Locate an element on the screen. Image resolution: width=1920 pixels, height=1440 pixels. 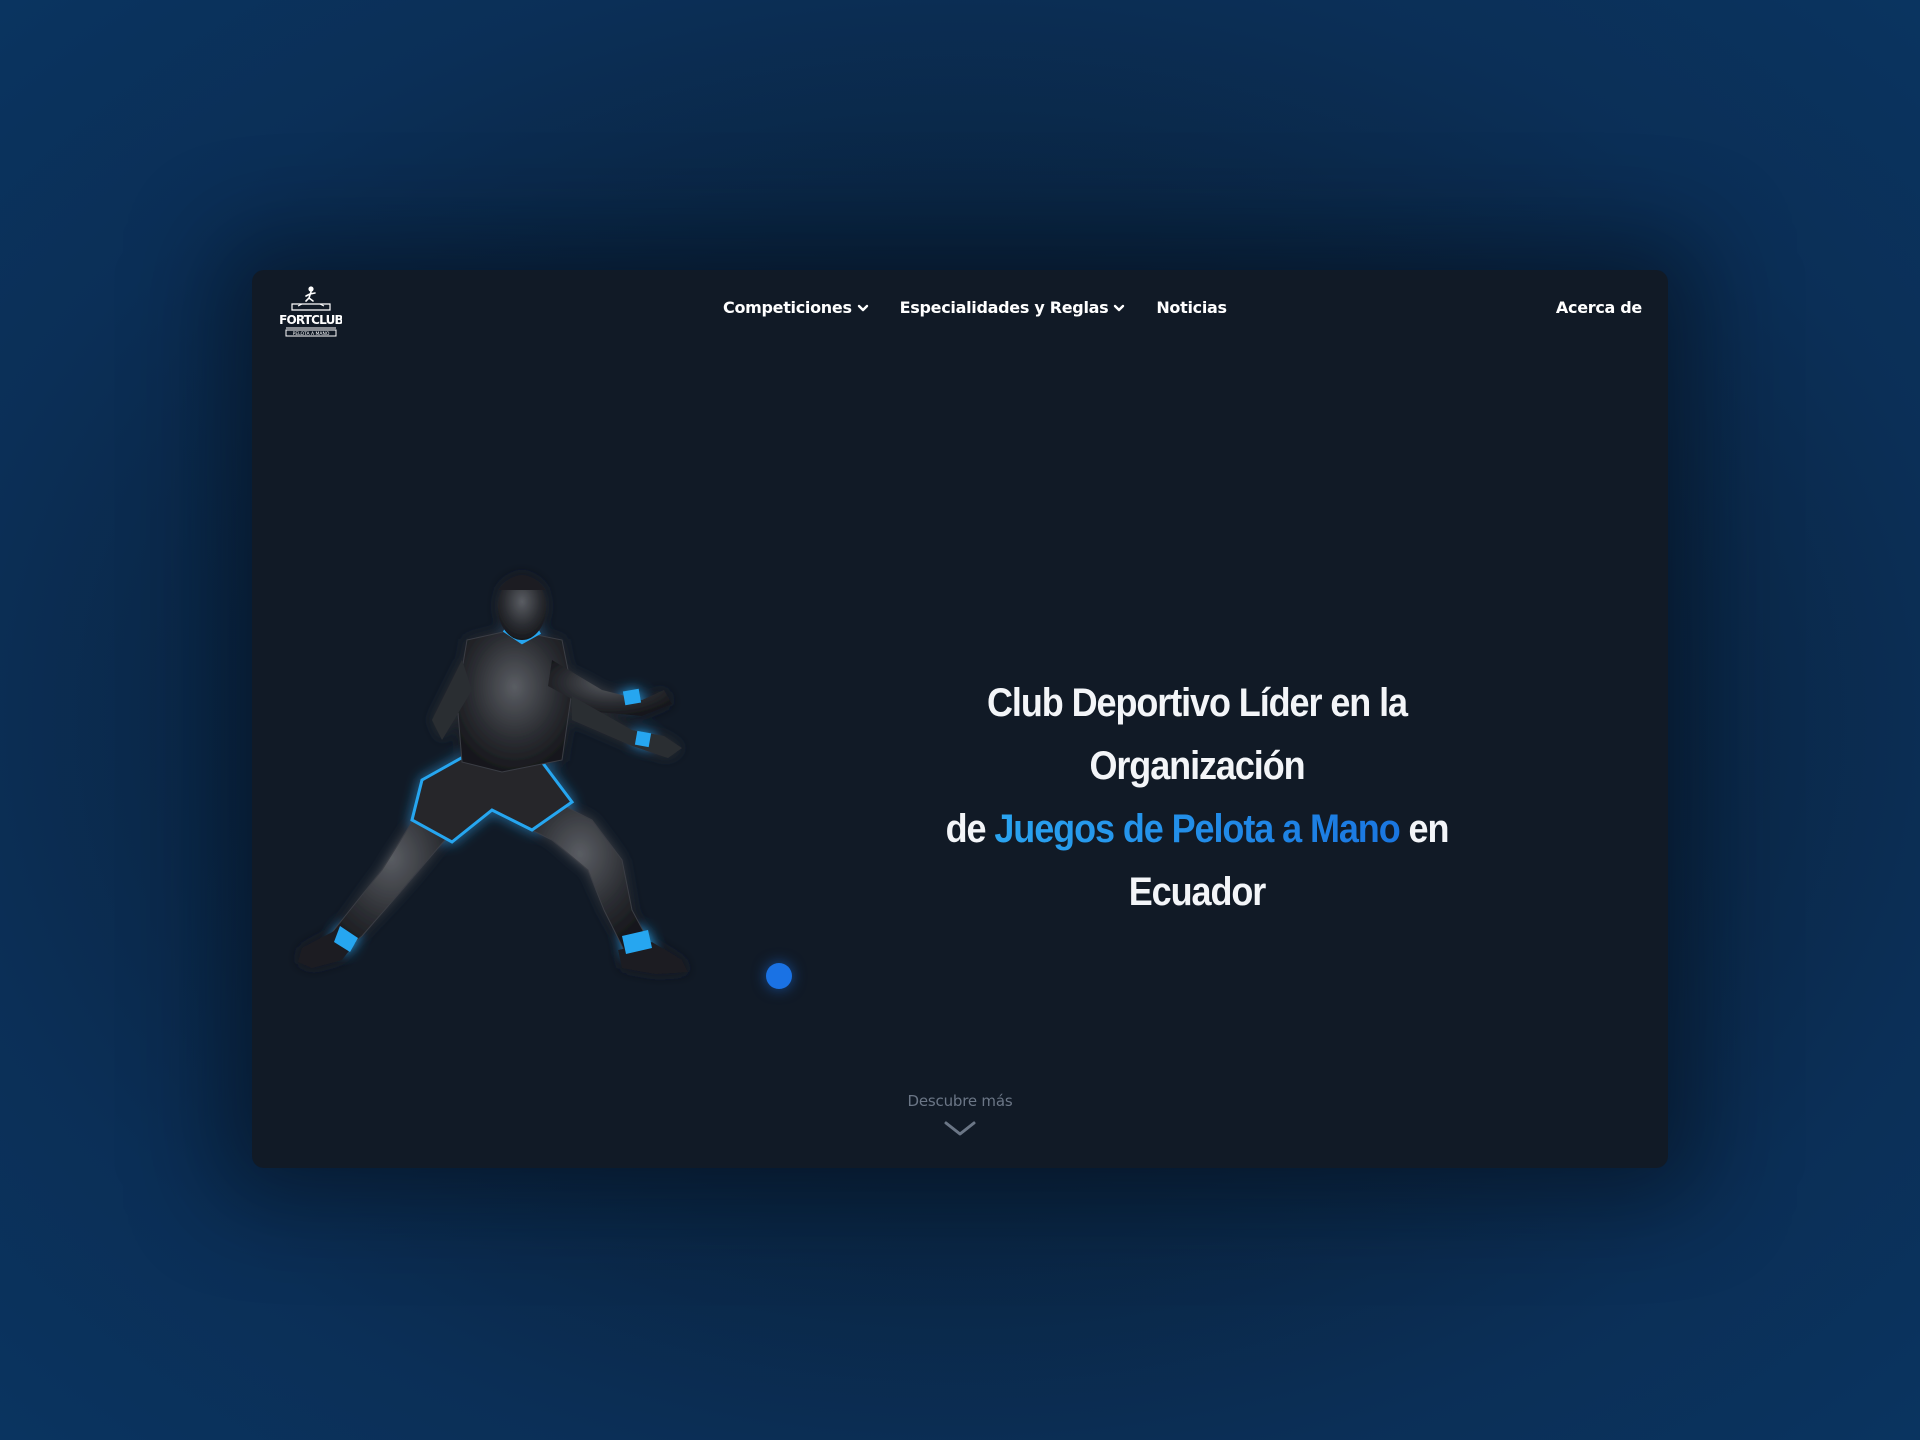
nav-item-competiciones: Competiciones is located at coordinates (796, 307).